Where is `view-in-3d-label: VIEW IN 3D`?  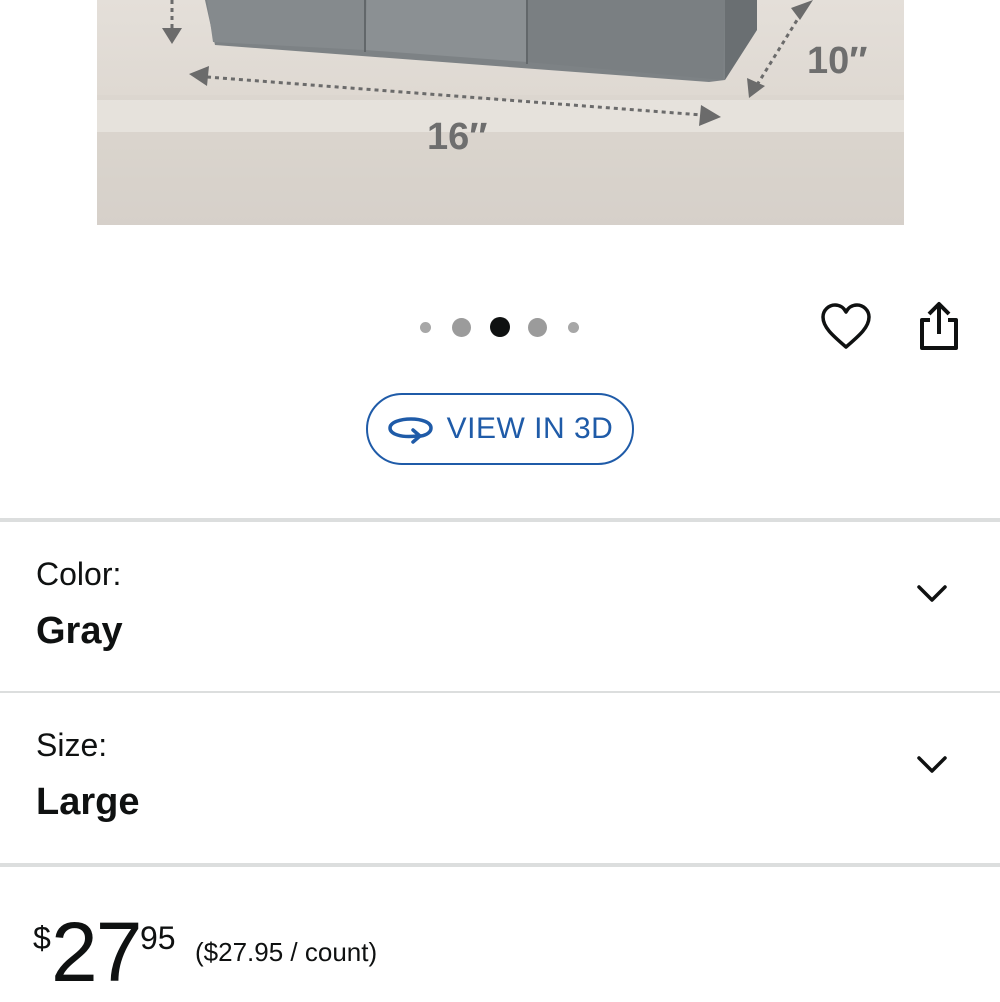
view-in-3d-label: VIEW IN 3D is located at coordinates (530, 428).